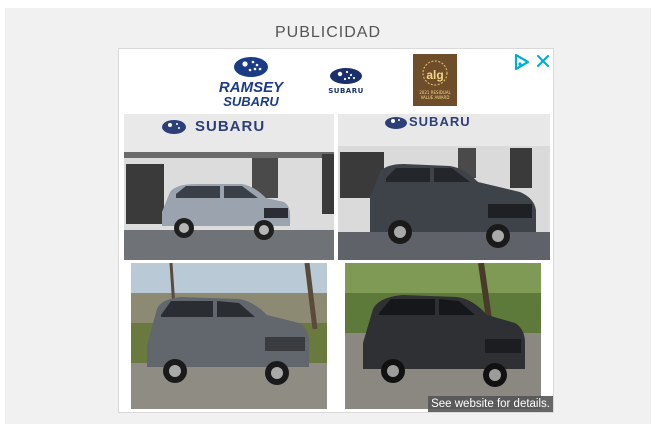 The width and height of the screenshot is (656, 429). Describe the element at coordinates (522, 62) in the screenshot. I see `adchoices-icon` at that location.